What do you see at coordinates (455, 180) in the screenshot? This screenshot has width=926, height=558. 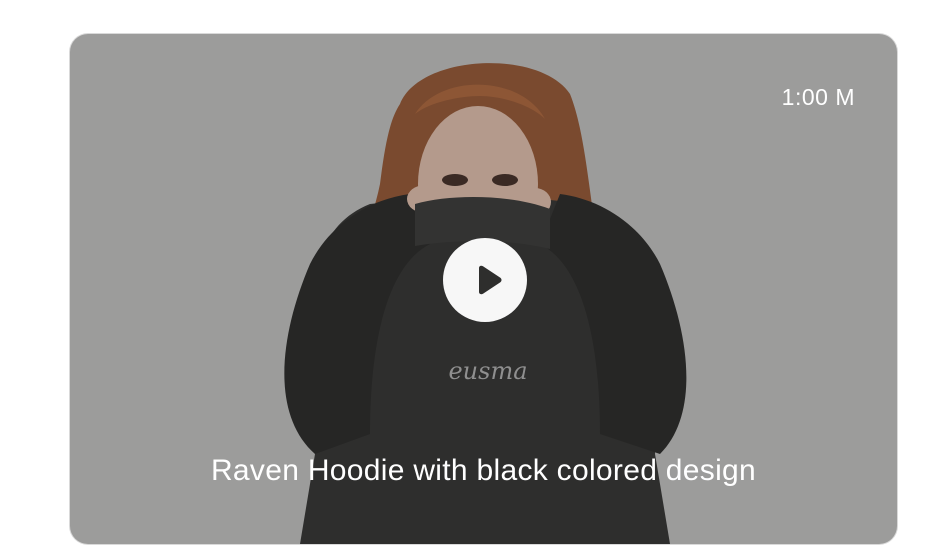 I see `left-eye` at bounding box center [455, 180].